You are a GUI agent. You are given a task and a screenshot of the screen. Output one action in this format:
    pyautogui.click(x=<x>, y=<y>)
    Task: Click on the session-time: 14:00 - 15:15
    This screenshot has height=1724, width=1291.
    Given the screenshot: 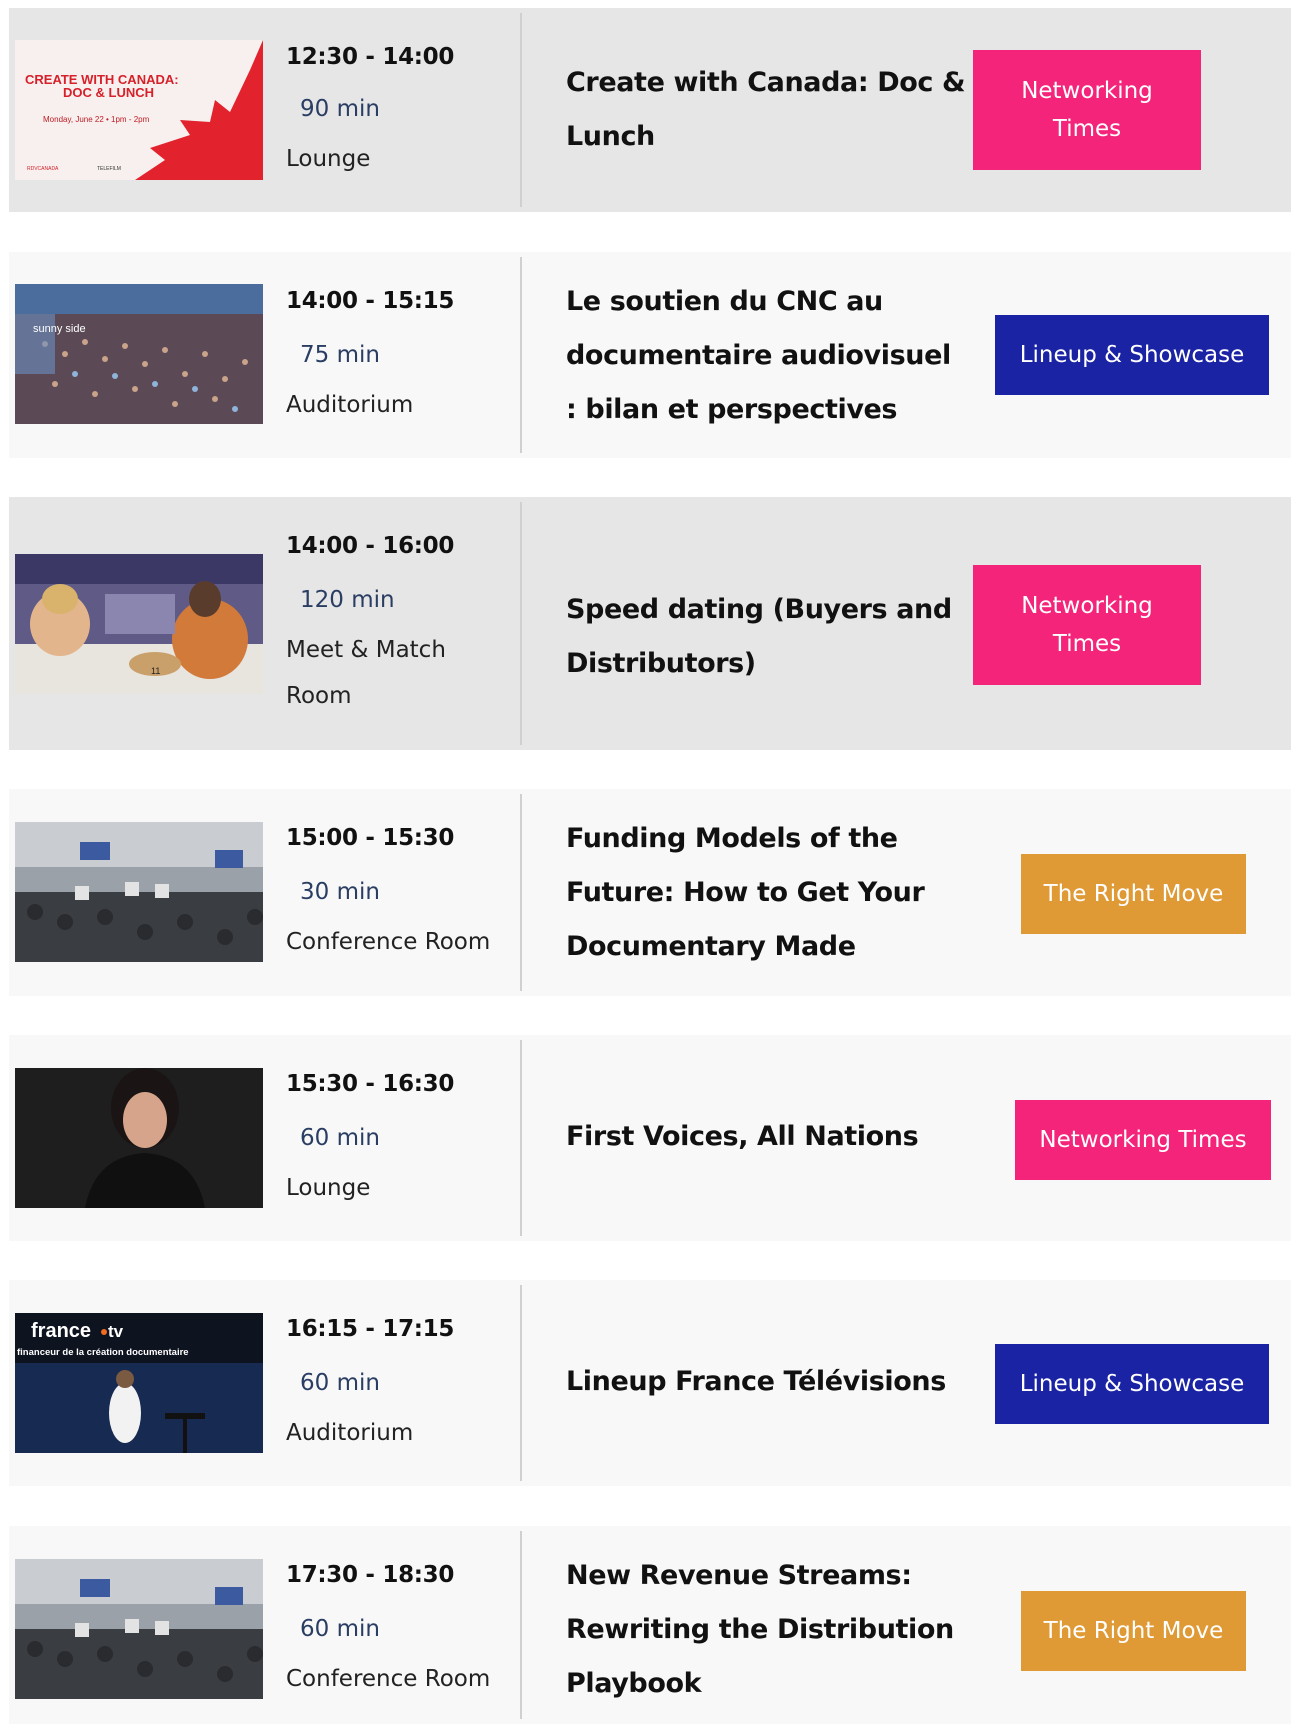 What is the action you would take?
    pyautogui.click(x=370, y=301)
    